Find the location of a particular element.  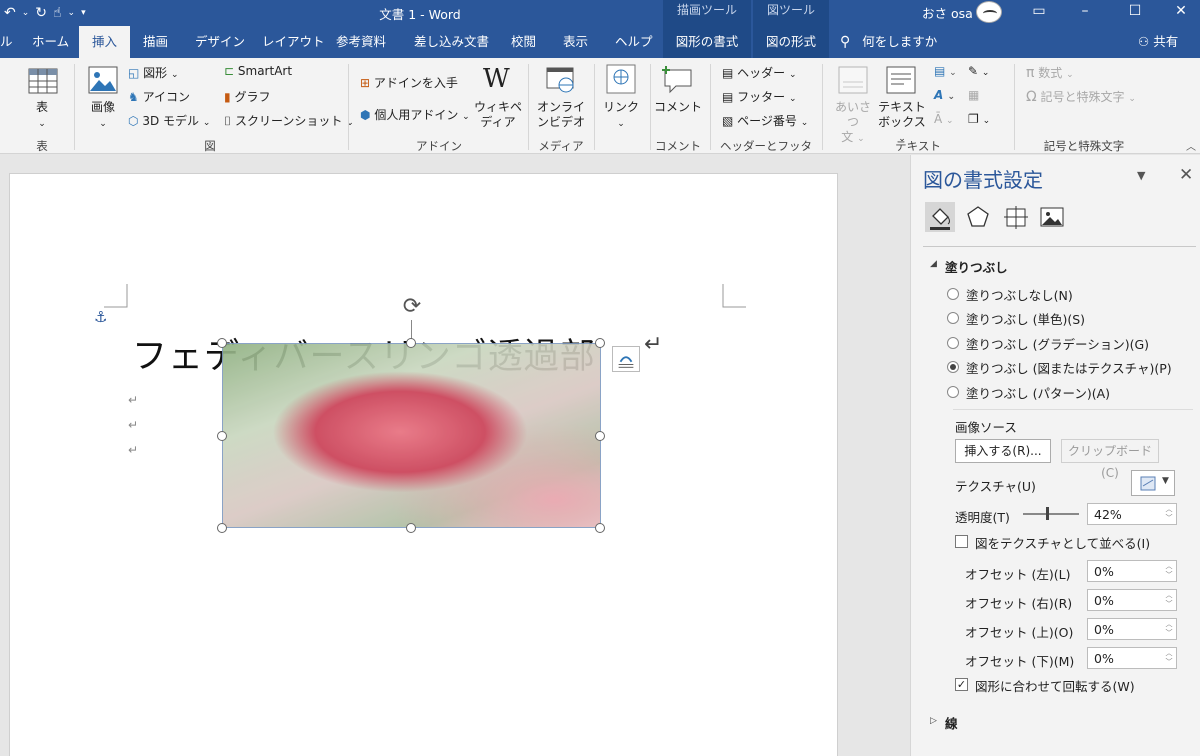

tab-shape-format: 図形の書式 is located at coordinates (707, 42).